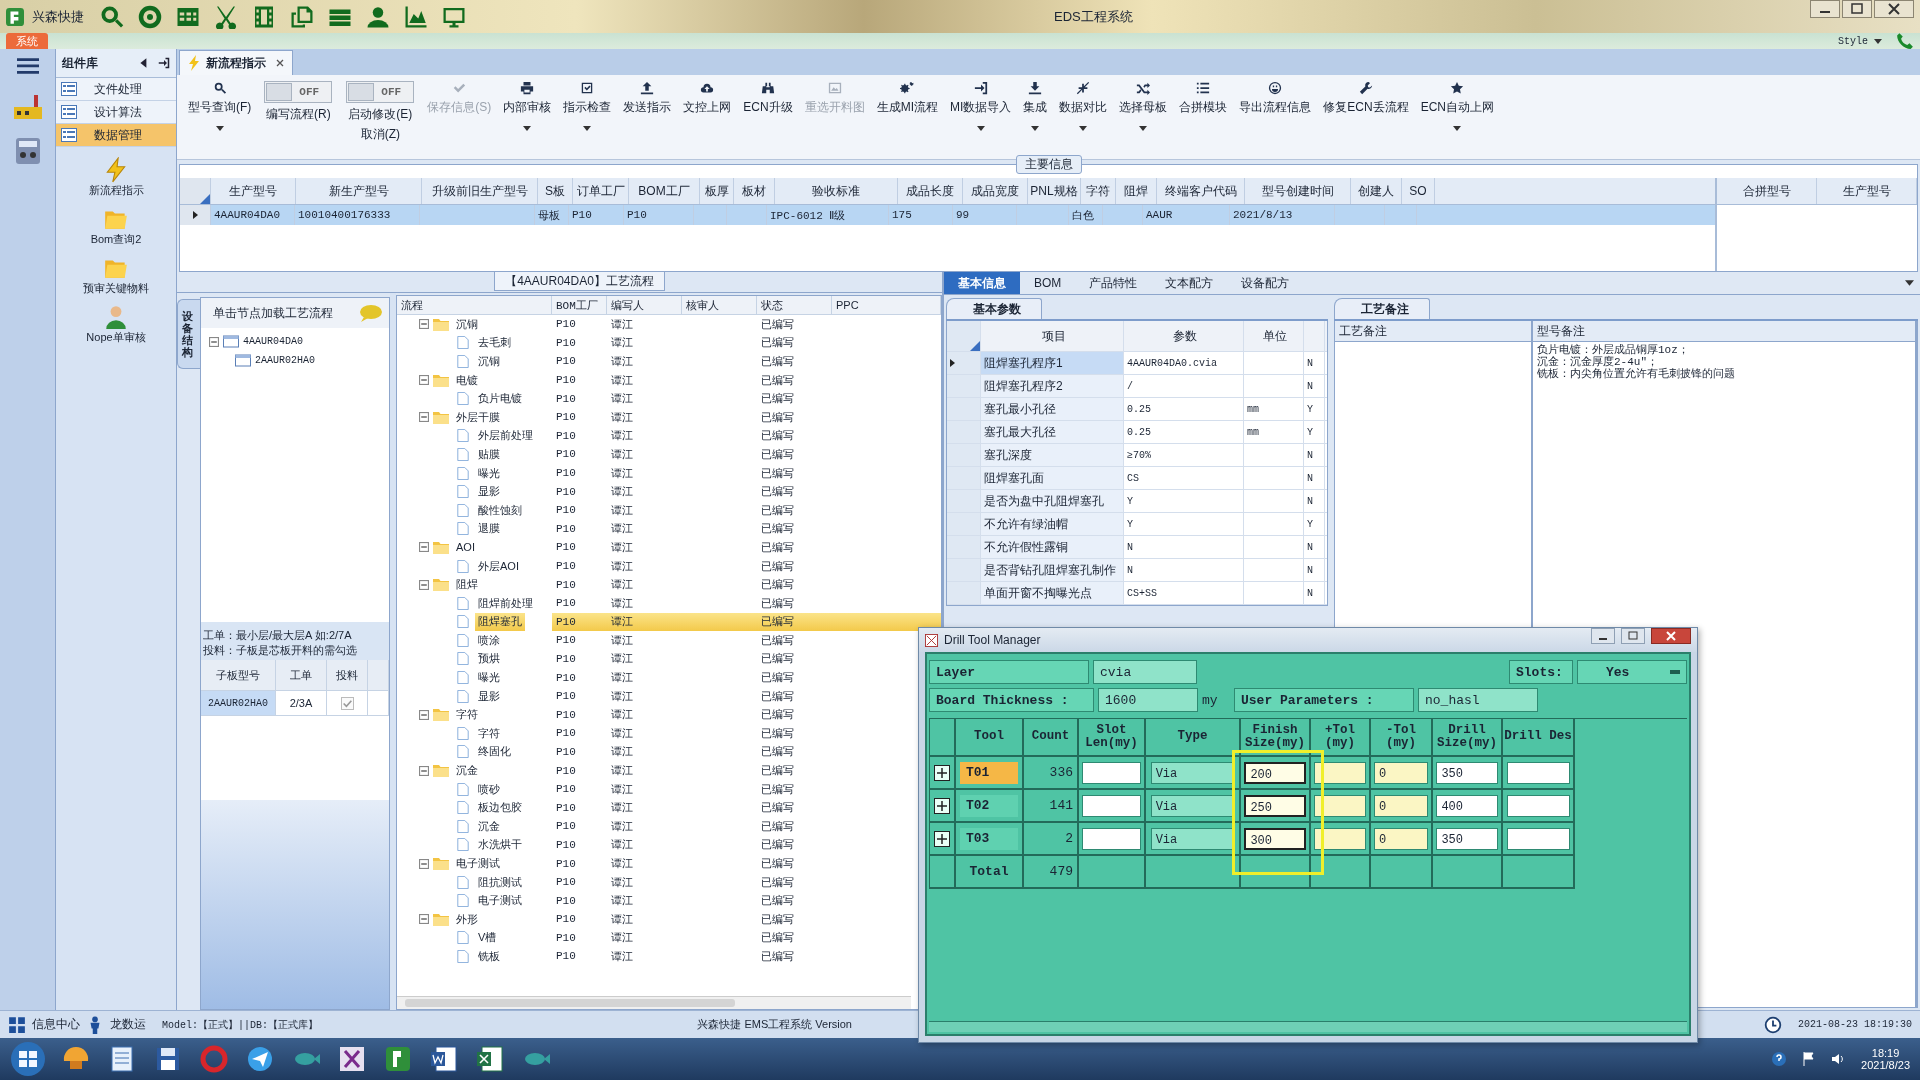 The image size is (1920, 1080). What do you see at coordinates (930, 191) in the screenshot?
I see `column-header: 成品长度` at bounding box center [930, 191].